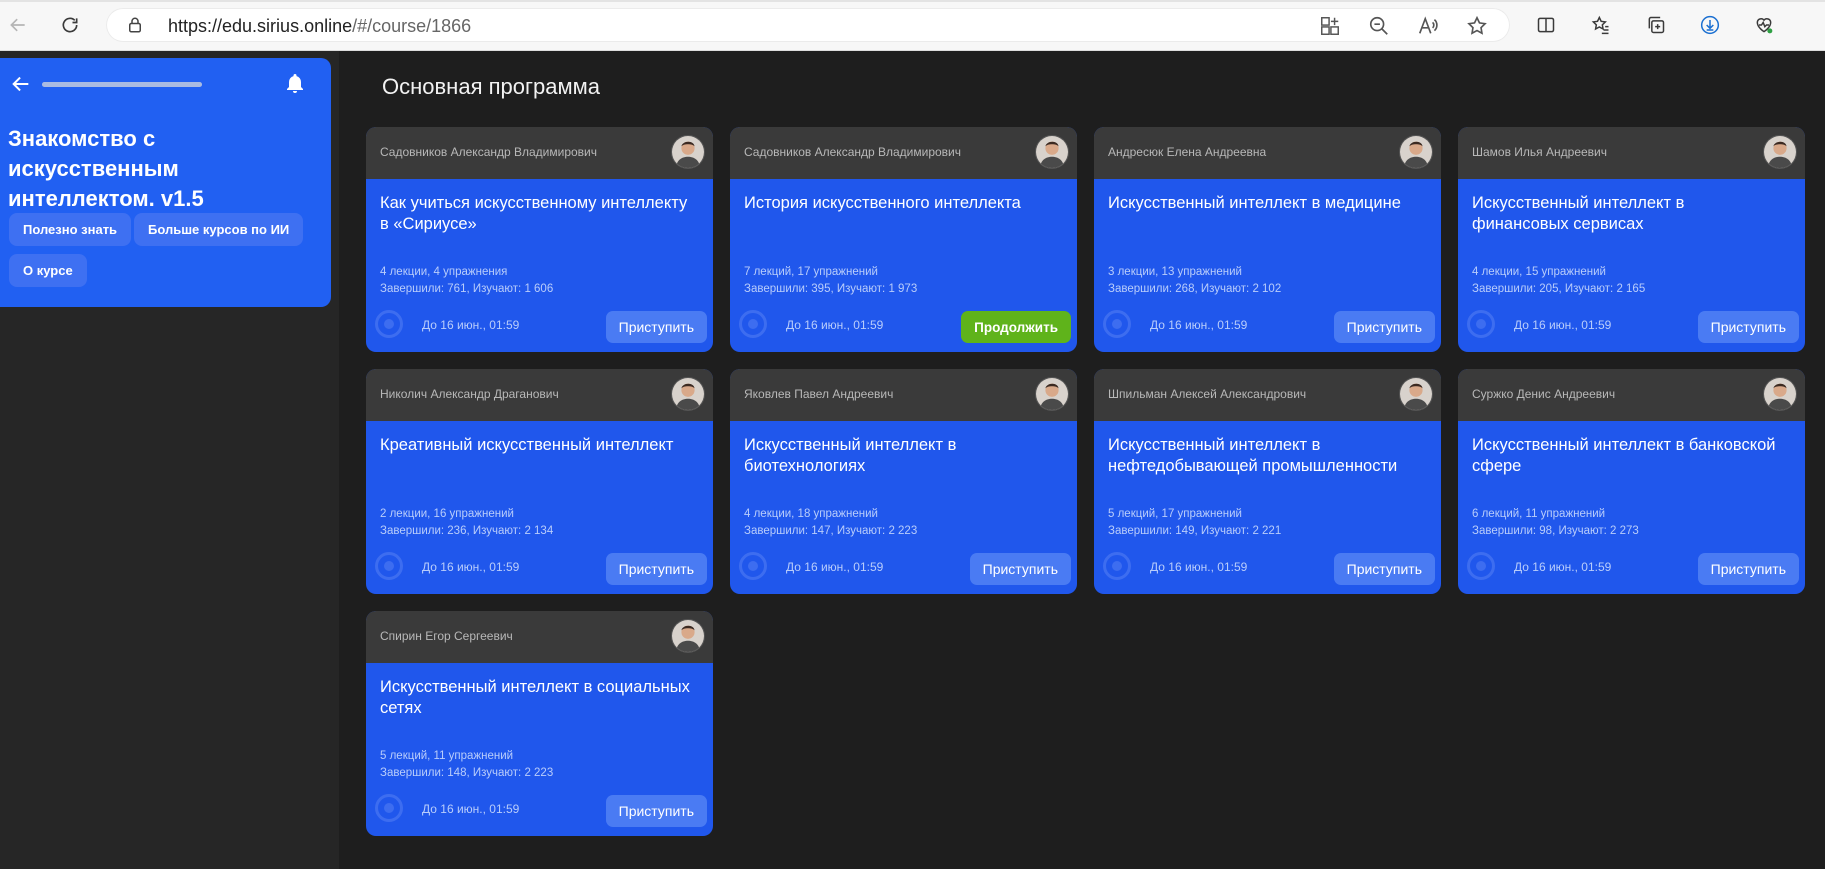 This screenshot has height=869, width=1825. What do you see at coordinates (811, 272) in the screenshot?
I see `lessons-count: 7 лекций, 17 упражнений` at bounding box center [811, 272].